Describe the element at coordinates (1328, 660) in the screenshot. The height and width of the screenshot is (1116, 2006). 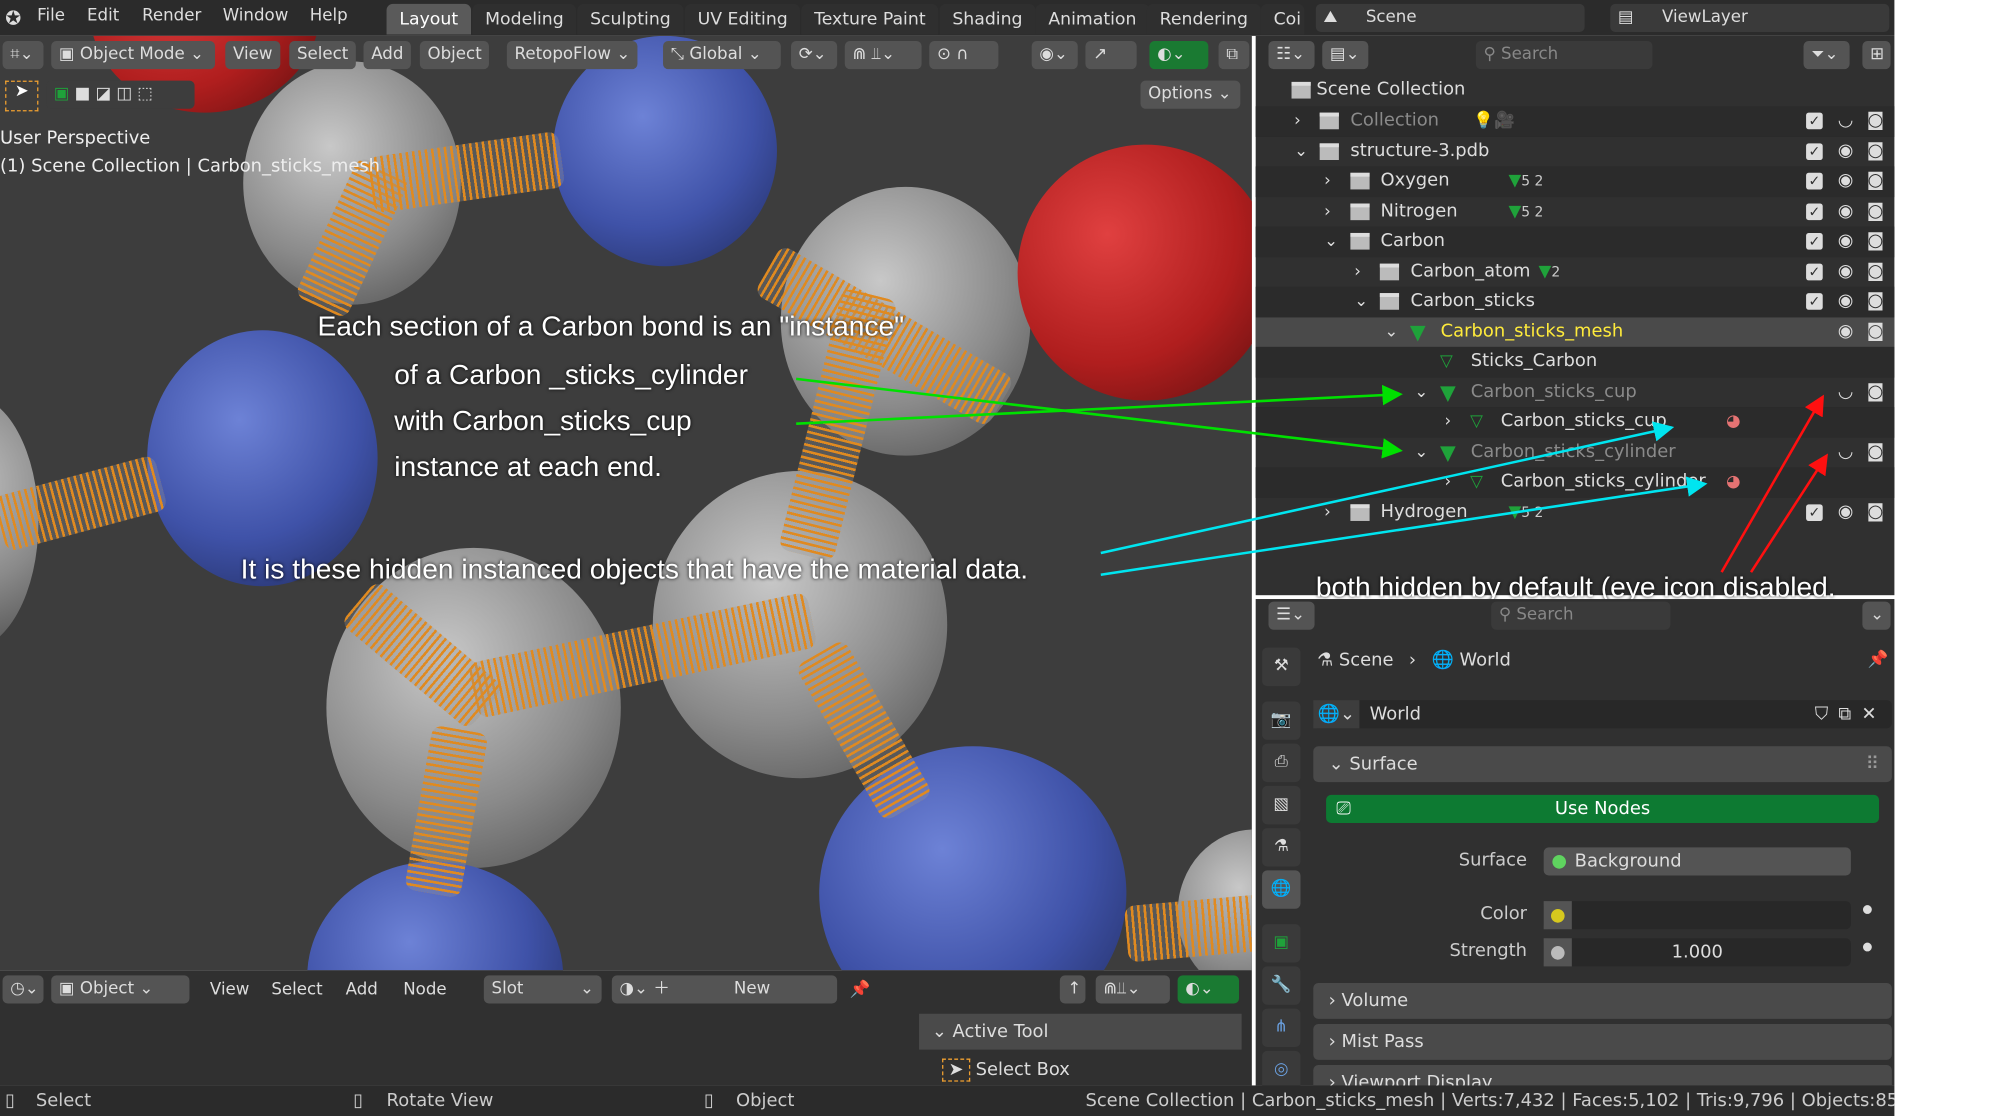
I see `scene-icon: ⚗` at that location.